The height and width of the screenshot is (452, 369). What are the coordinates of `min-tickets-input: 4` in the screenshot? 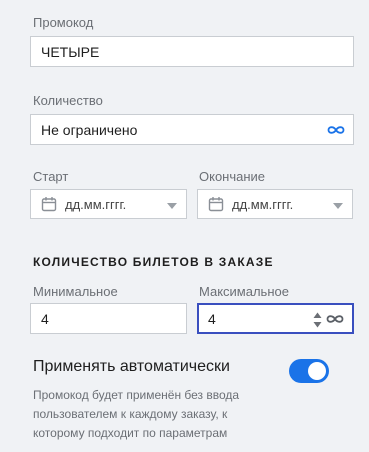 It's located at (108, 318).